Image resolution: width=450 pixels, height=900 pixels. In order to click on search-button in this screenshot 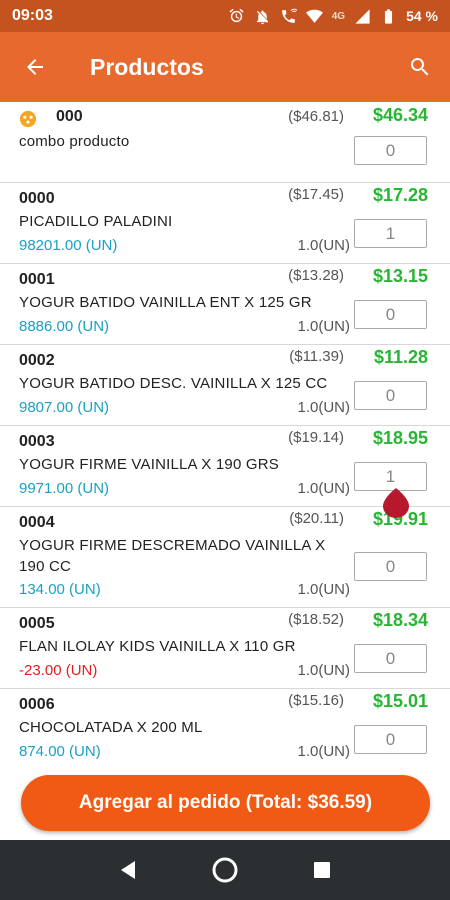, I will do `click(420, 67)`.